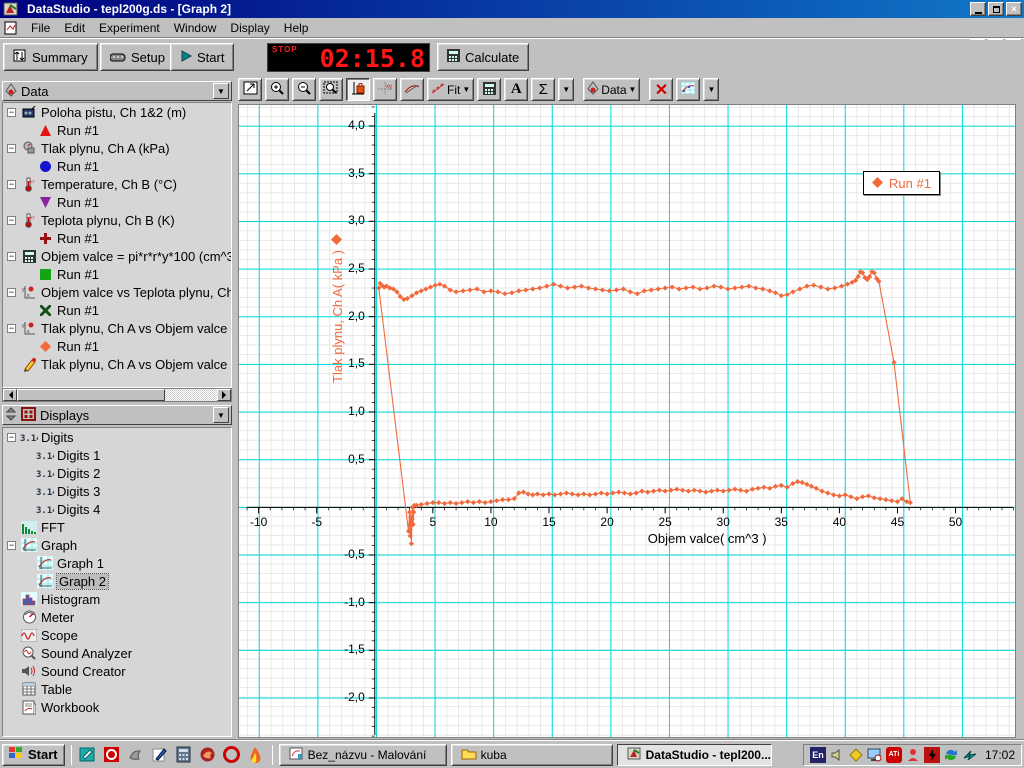  I want to click on restore-button, so click(996, 9).